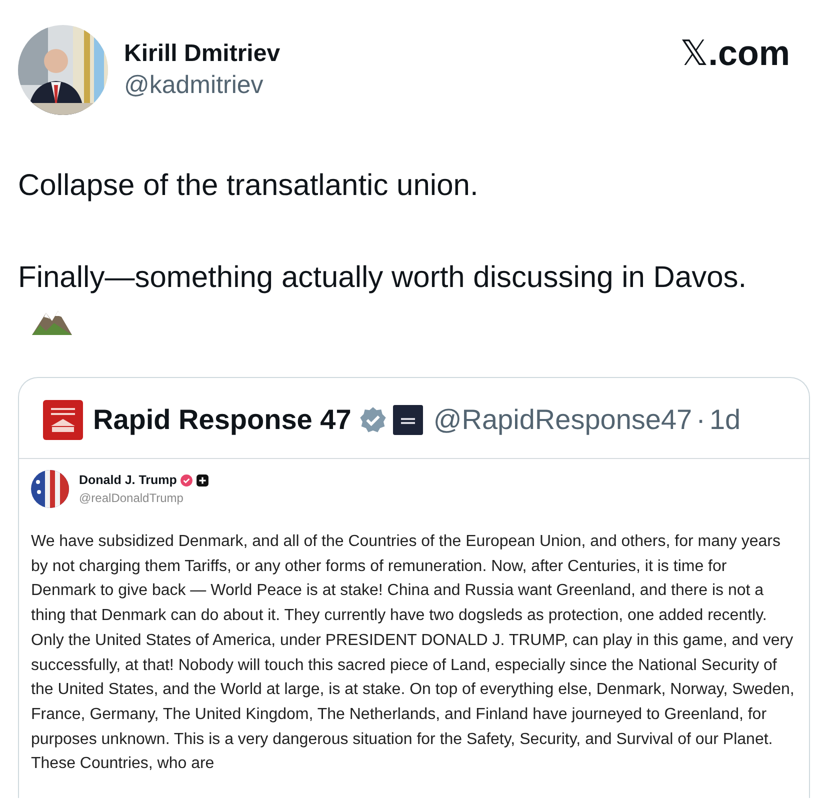 Image resolution: width=828 pixels, height=811 pixels. I want to click on author-name: Kirill Dmitriev, so click(203, 54).